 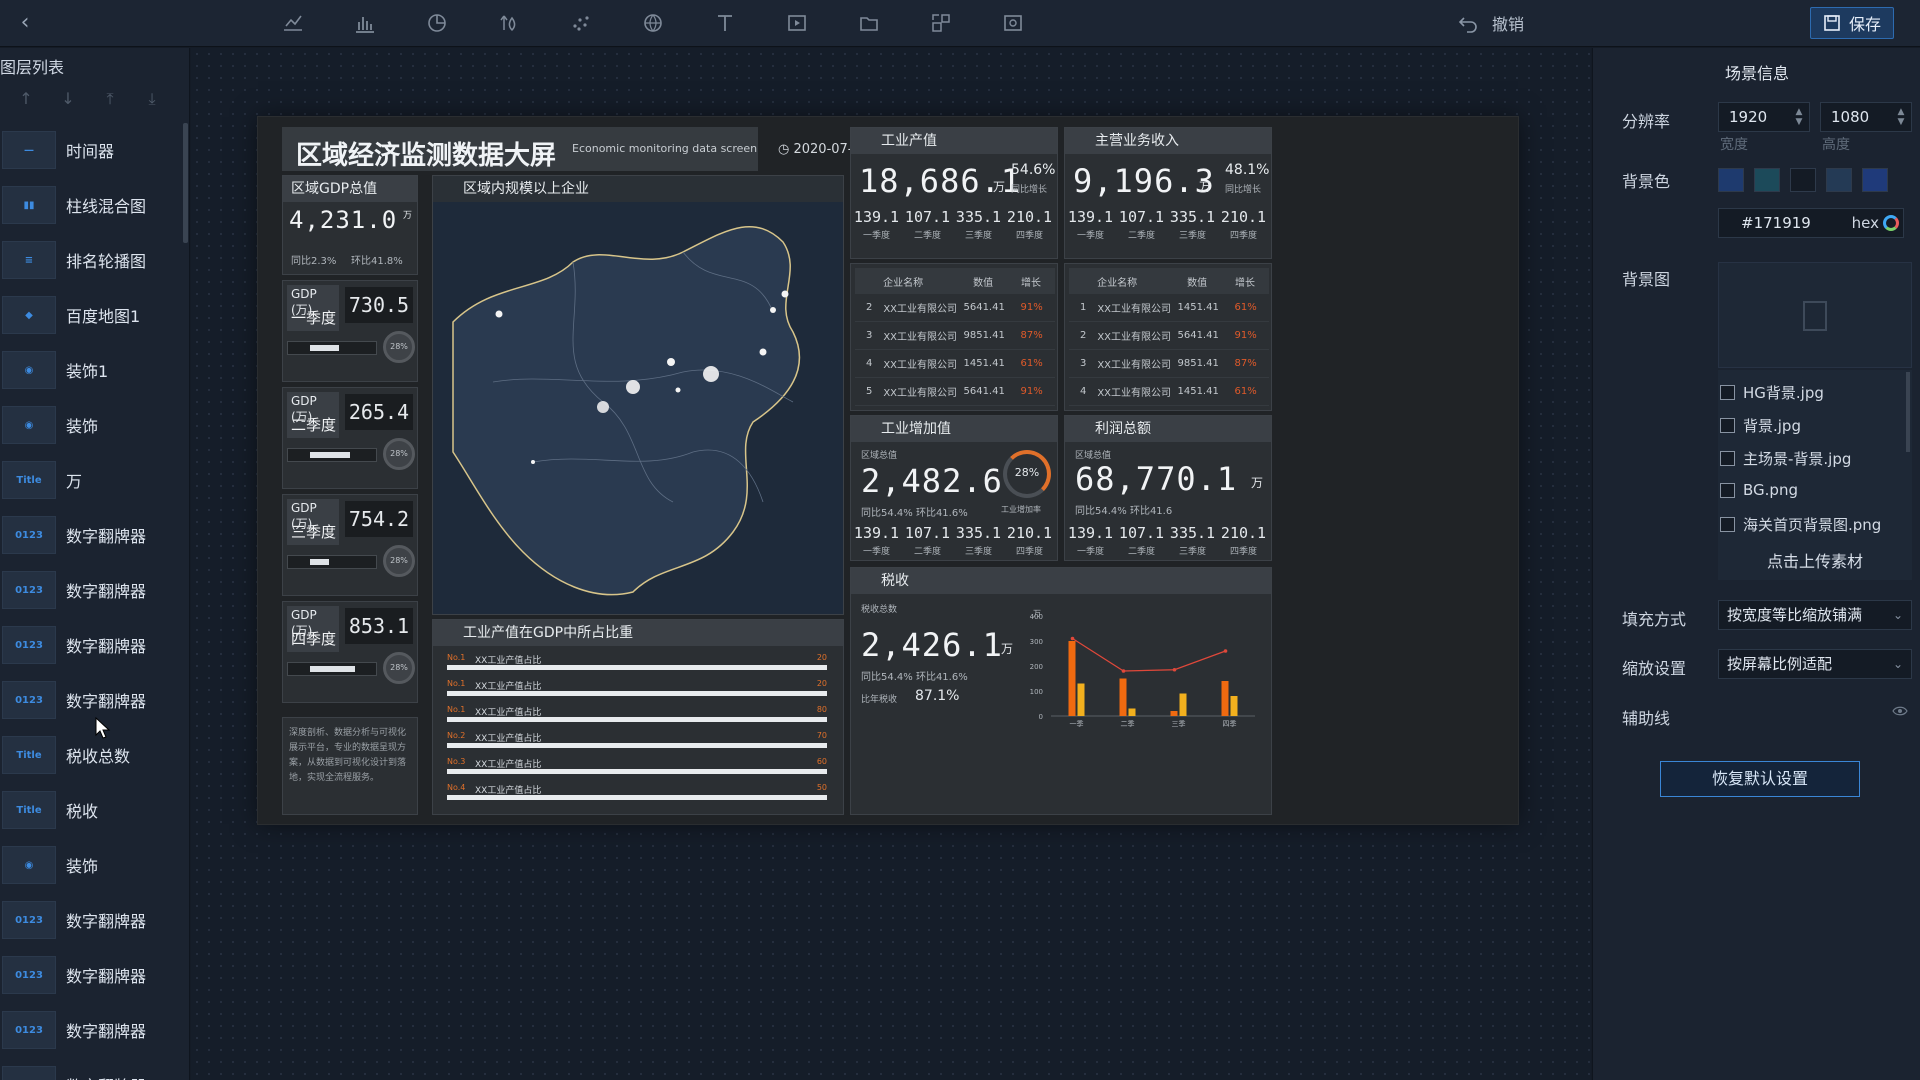 I want to click on quarter-cell: 335.1 三季度, so click(x=978, y=540).